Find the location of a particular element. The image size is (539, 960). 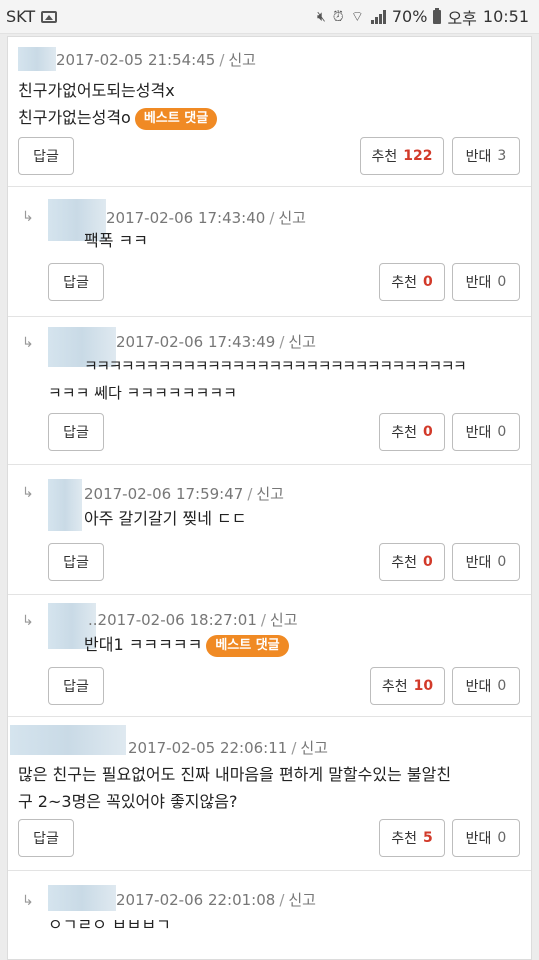

status-bar: SKT 🔇︎ ⏰︎ ⌔ 70% 오후 10:51 is located at coordinates (269, 17).